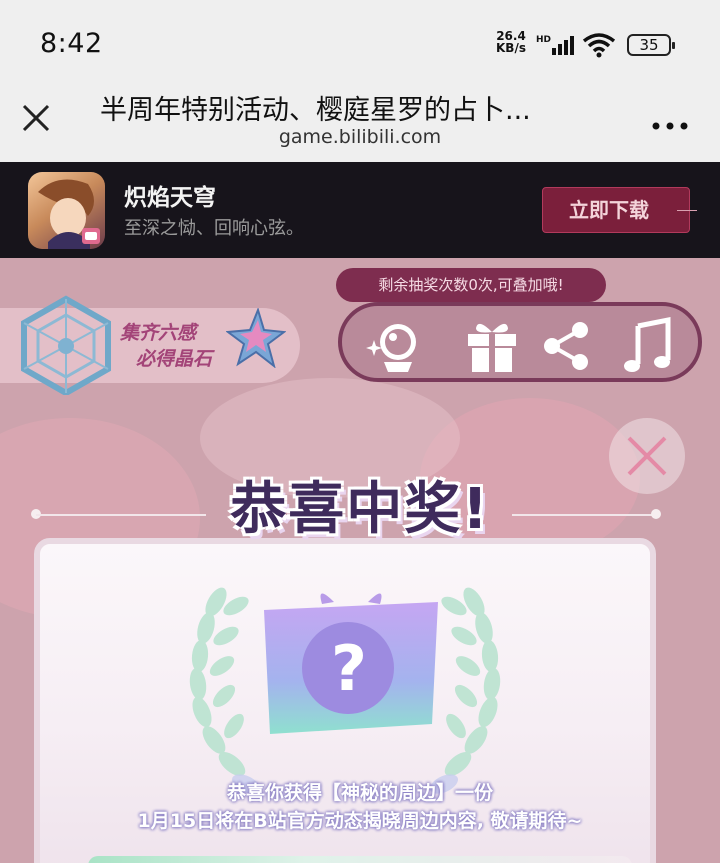  I want to click on title-divider-left, so click(121, 515).